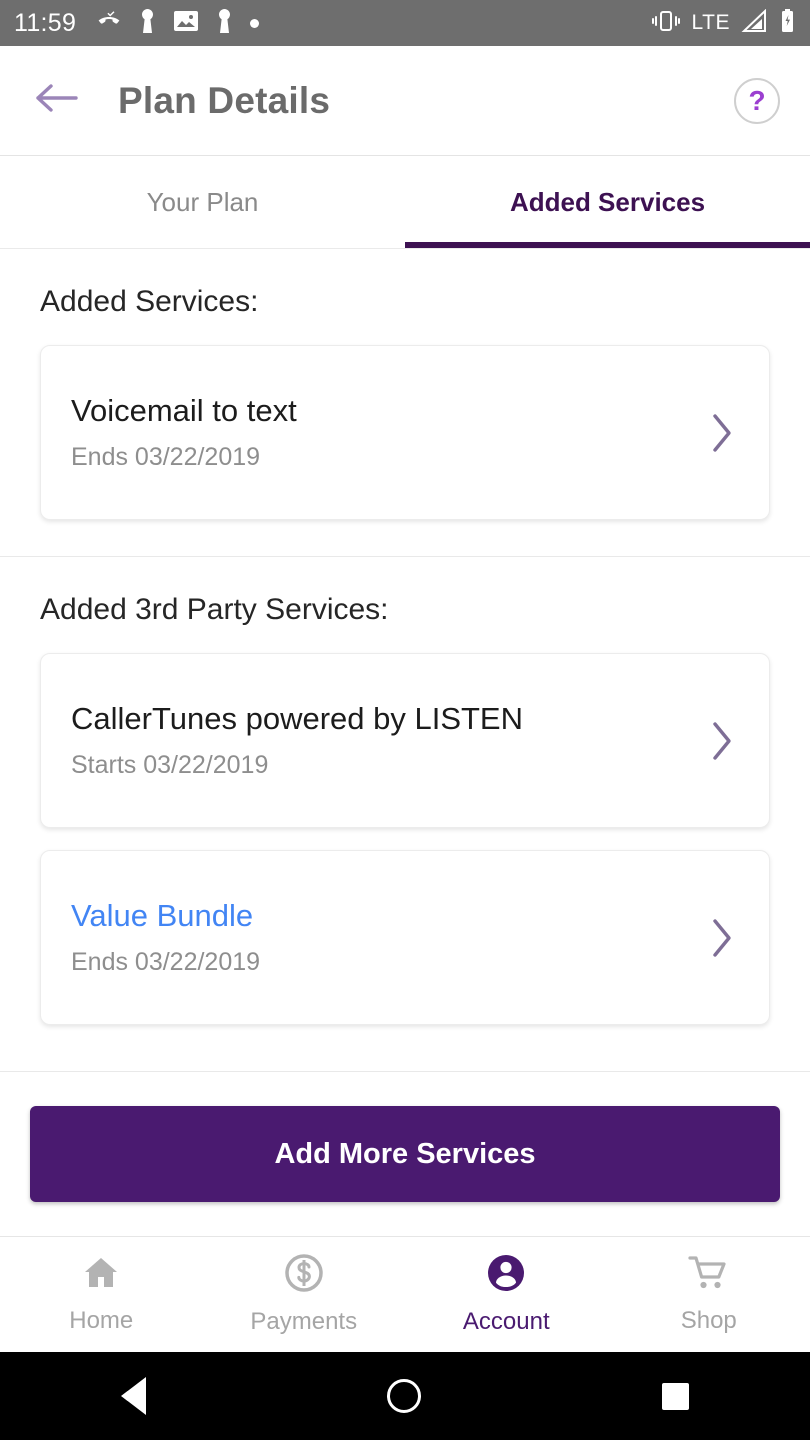  Describe the element at coordinates (149, 301) in the screenshot. I see `section-heading-added-services: Added Services:` at that location.